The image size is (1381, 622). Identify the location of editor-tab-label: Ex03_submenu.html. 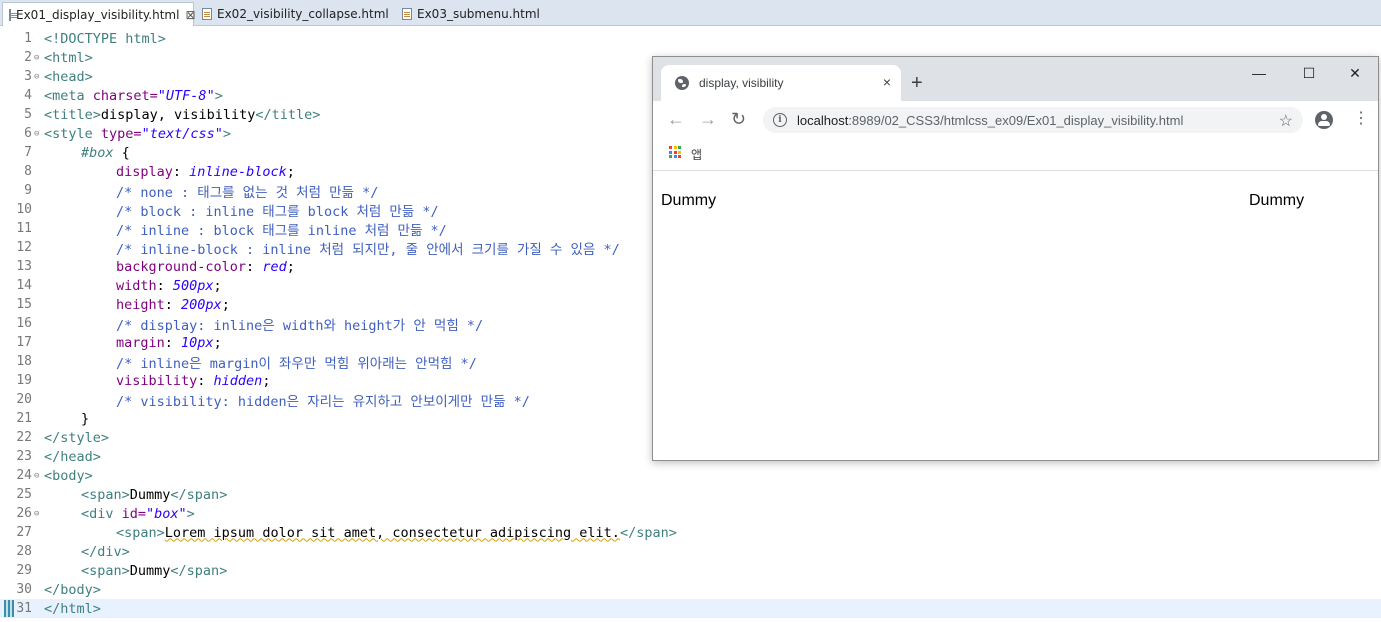
(478, 14).